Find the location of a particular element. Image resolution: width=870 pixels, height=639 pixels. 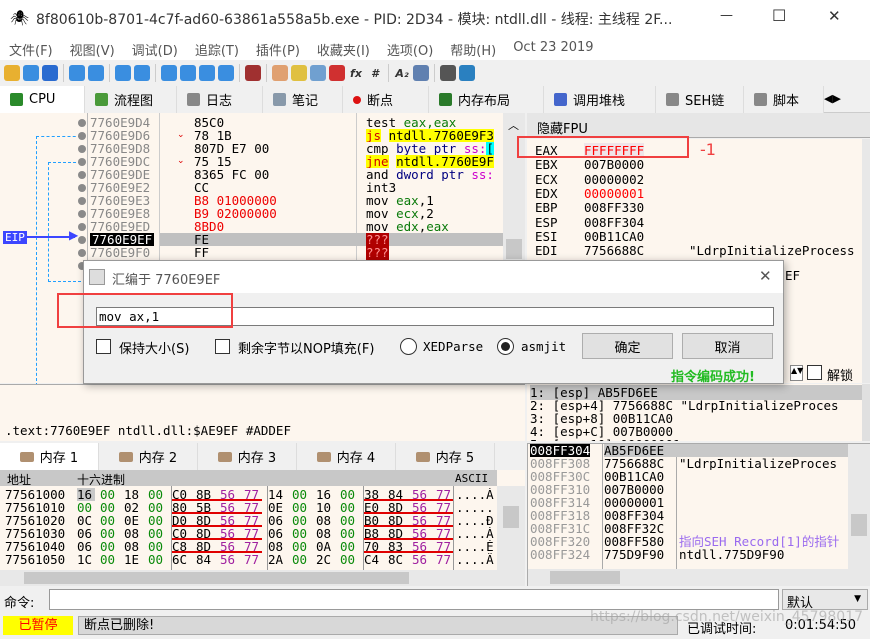

menu-item: 插件(P) is located at coordinates (277, 48).